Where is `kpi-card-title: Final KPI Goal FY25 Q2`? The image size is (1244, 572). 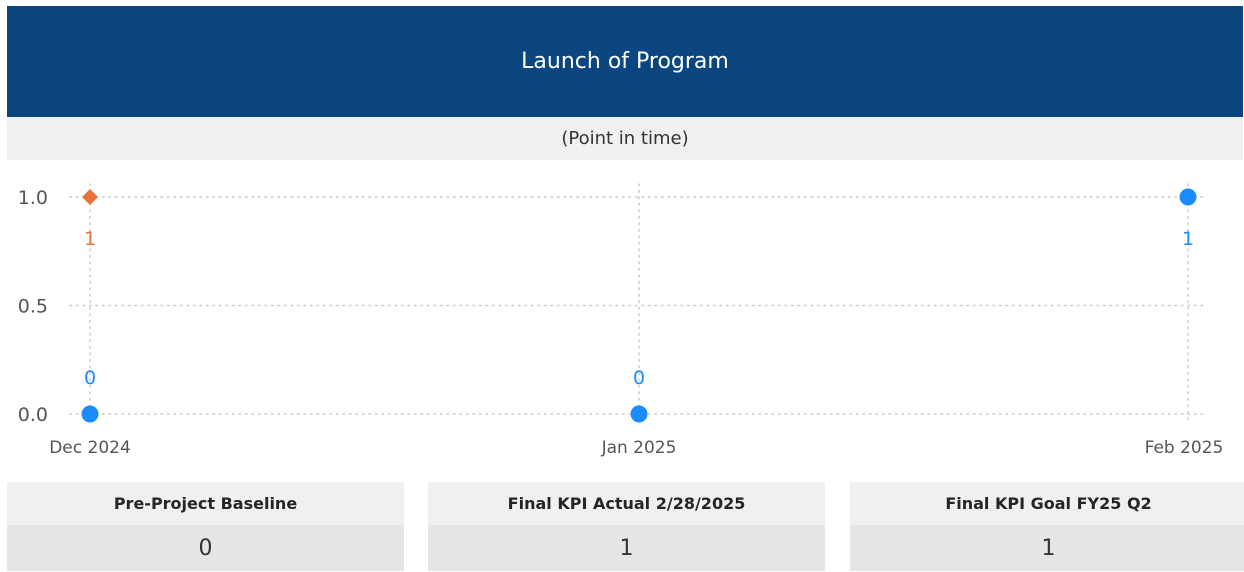
kpi-card-title: Final KPI Goal FY25 Q2 is located at coordinates (1047, 503).